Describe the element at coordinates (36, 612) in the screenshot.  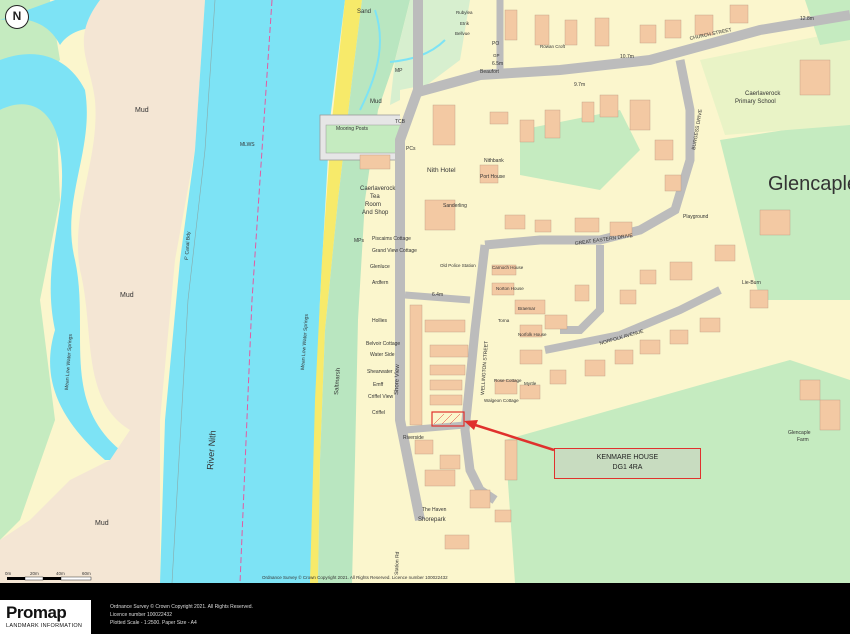
I see `brand-logo-word: Promap` at that location.